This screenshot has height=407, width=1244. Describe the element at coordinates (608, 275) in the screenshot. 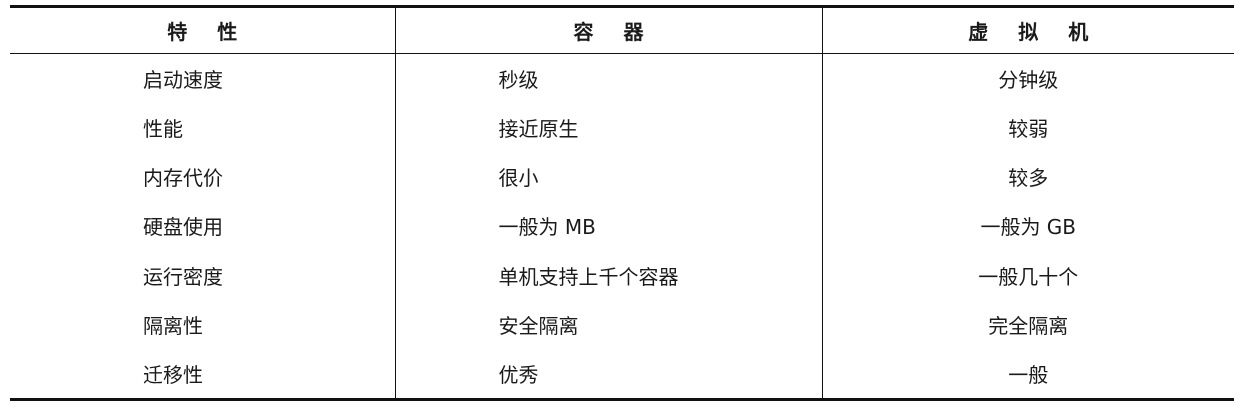

I see `cell-container: 单机支持上千个容器` at that location.